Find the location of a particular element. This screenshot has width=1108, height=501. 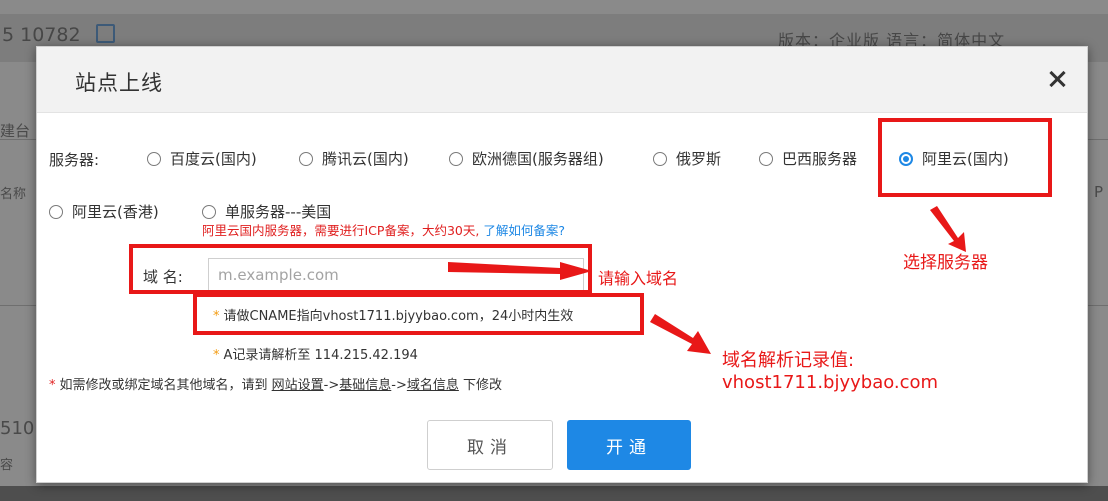

radio-brazil: 巴西服务器 is located at coordinates (808, 158).